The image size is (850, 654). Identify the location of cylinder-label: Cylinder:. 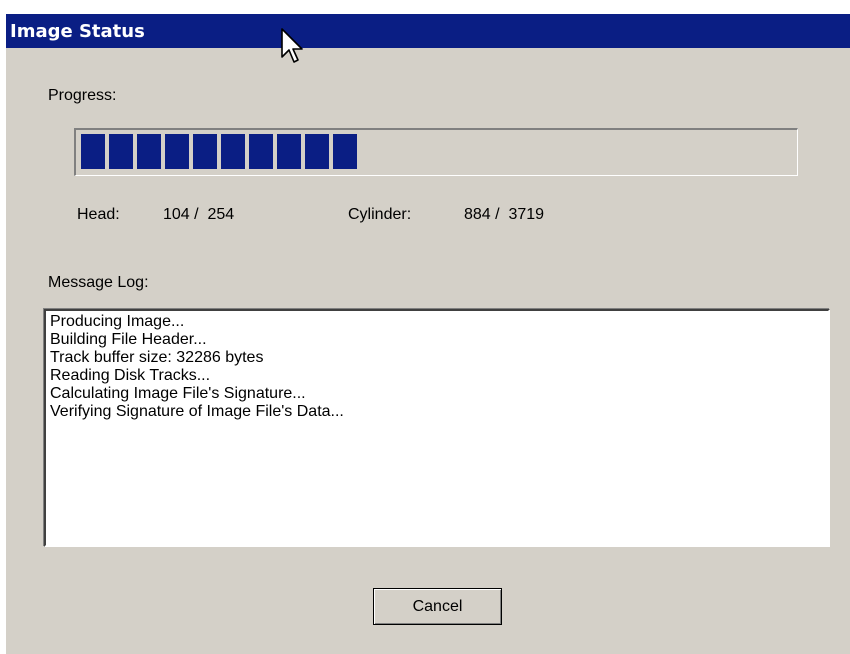
(380, 214).